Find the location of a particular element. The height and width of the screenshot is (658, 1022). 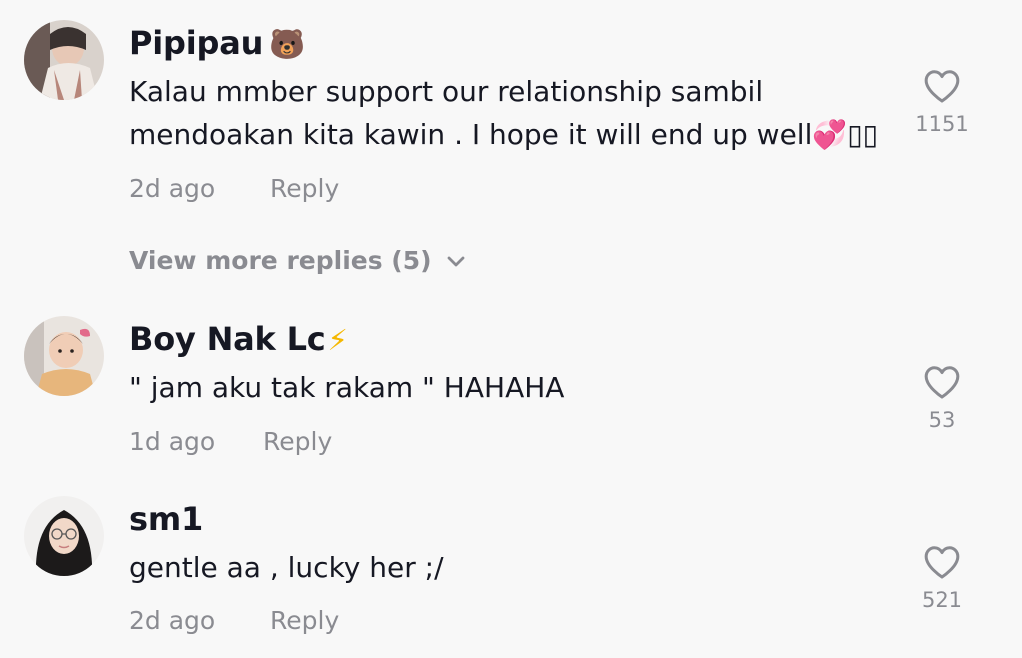

like-button: 53 is located at coordinates (942, 398).